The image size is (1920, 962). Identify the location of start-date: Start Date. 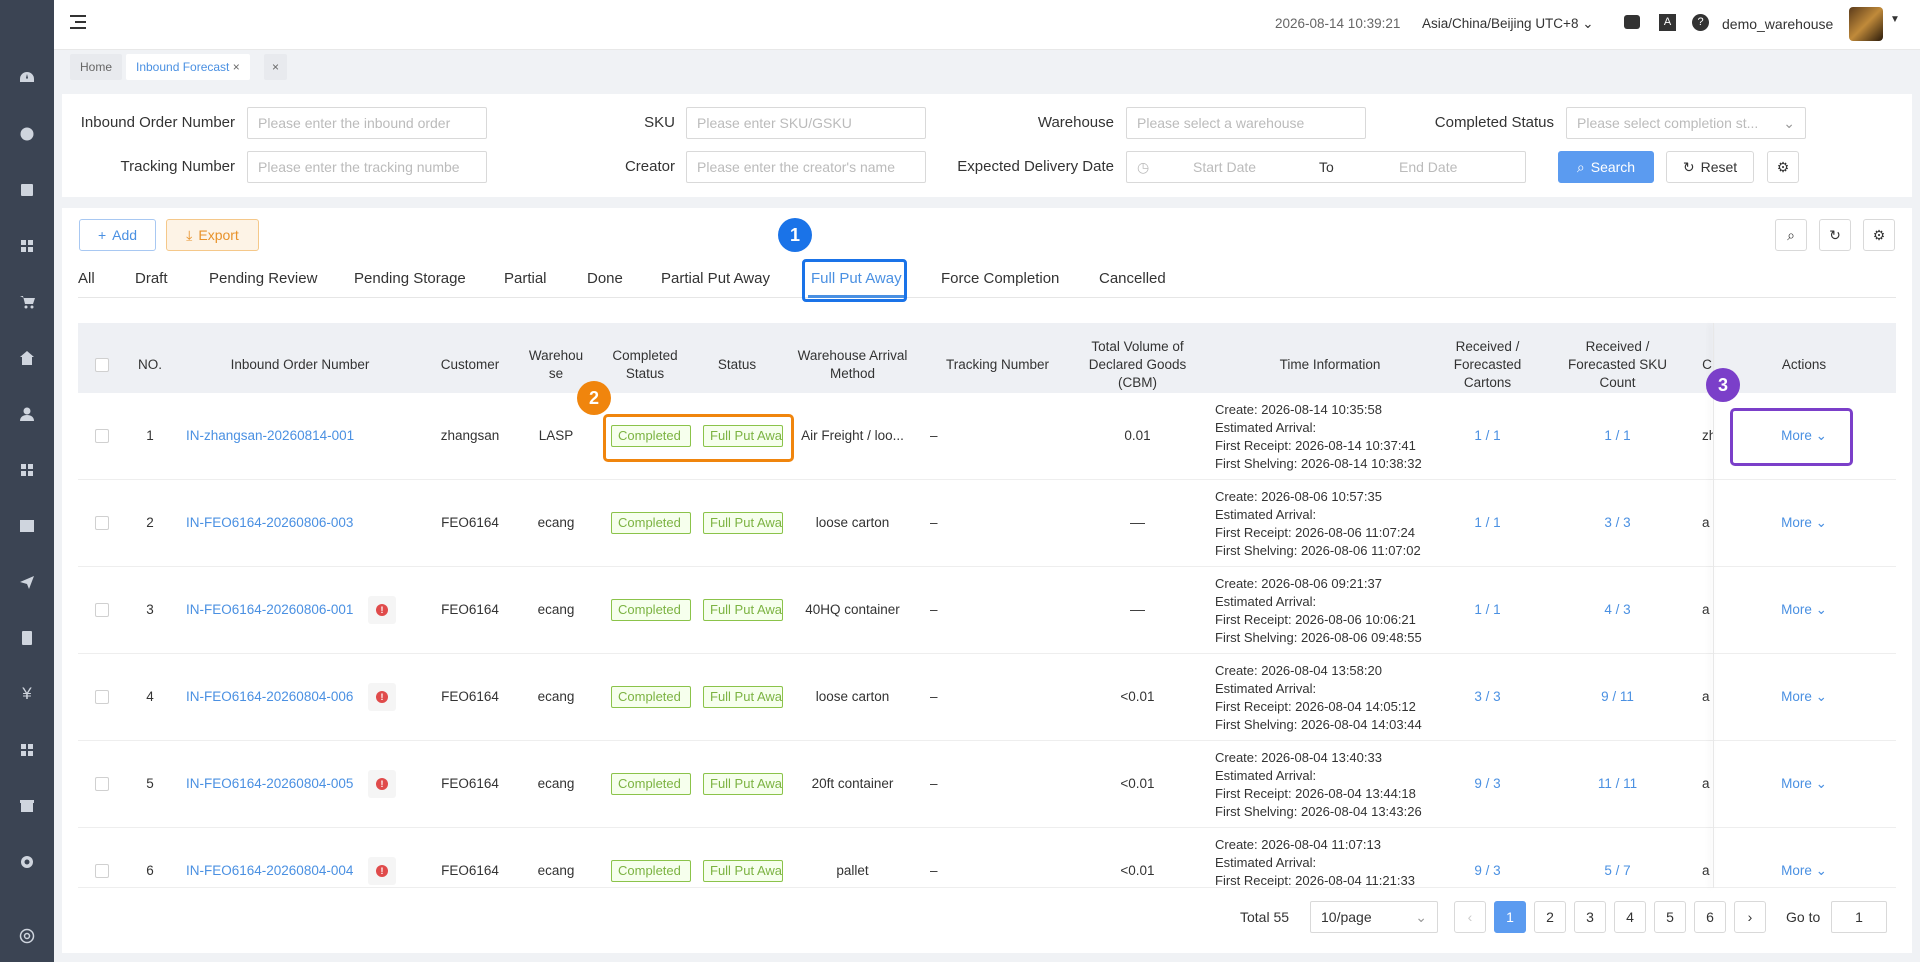
(1224, 167).